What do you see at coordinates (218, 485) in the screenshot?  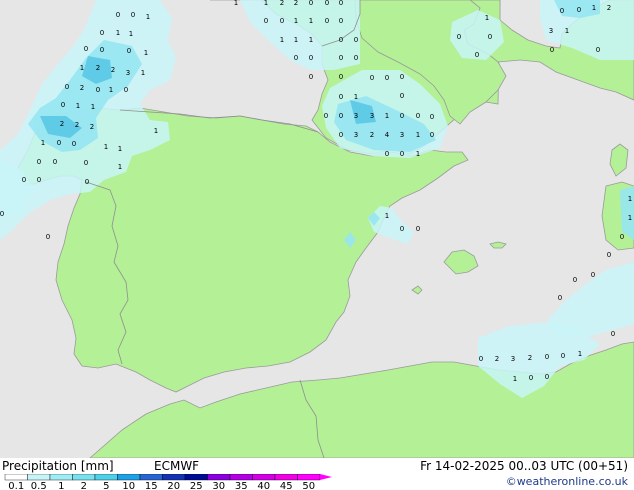 I see `legend-label: 30` at bounding box center [218, 485].